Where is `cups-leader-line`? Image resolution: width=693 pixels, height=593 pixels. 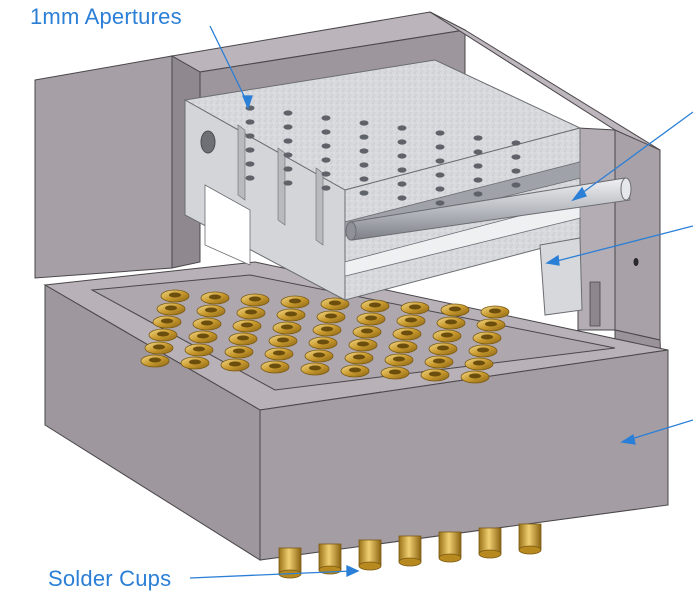
cups-leader-line is located at coordinates (271, 574).